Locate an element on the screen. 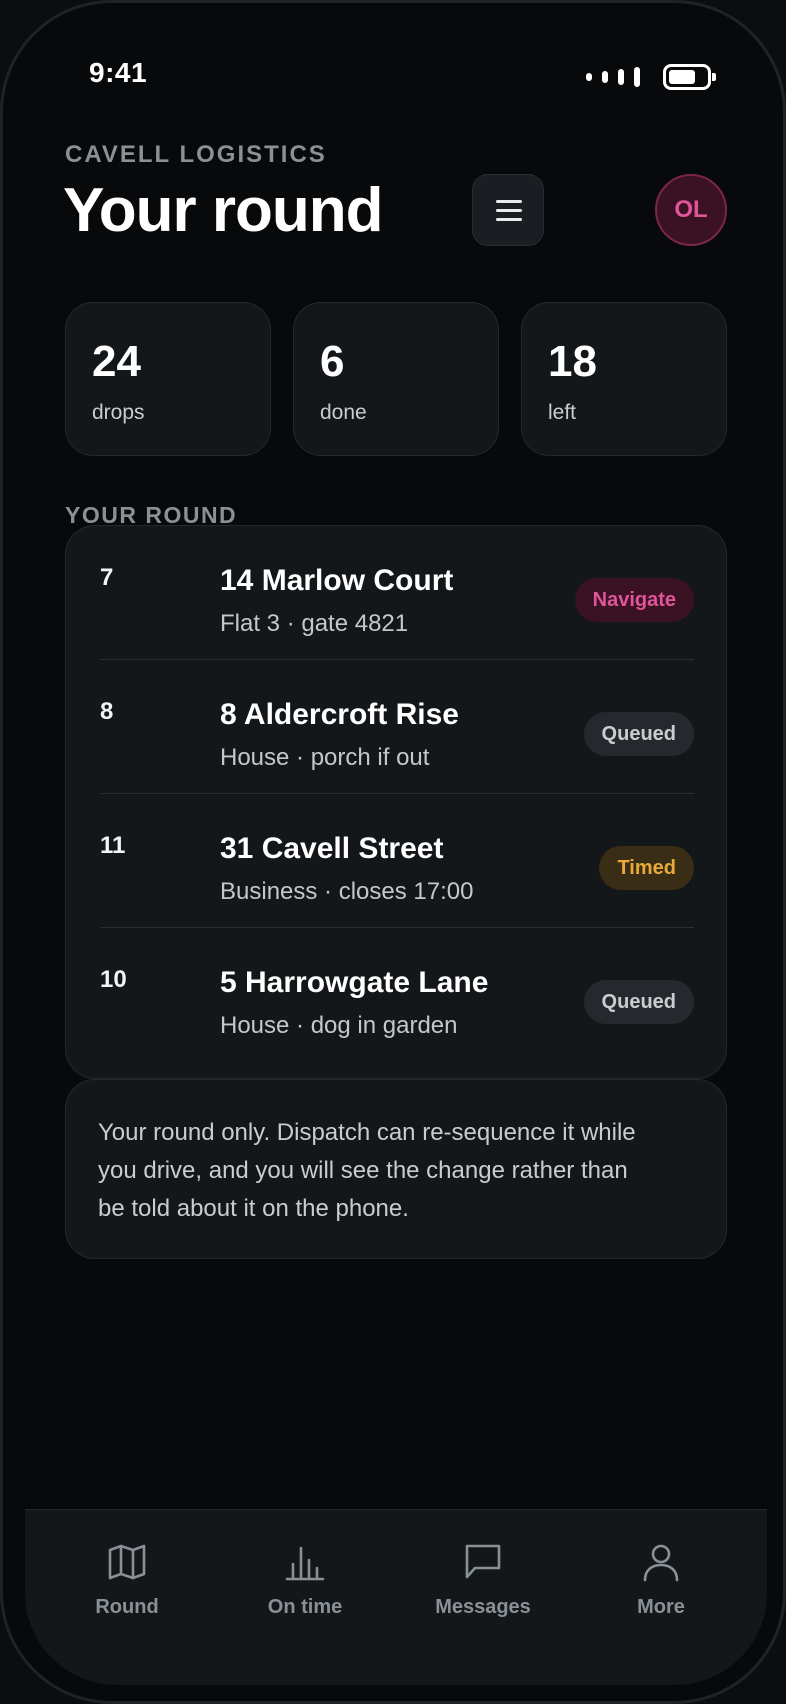 This screenshot has height=1704, width=786. stop-address: 8 Aldercroft Rise is located at coordinates (339, 714).